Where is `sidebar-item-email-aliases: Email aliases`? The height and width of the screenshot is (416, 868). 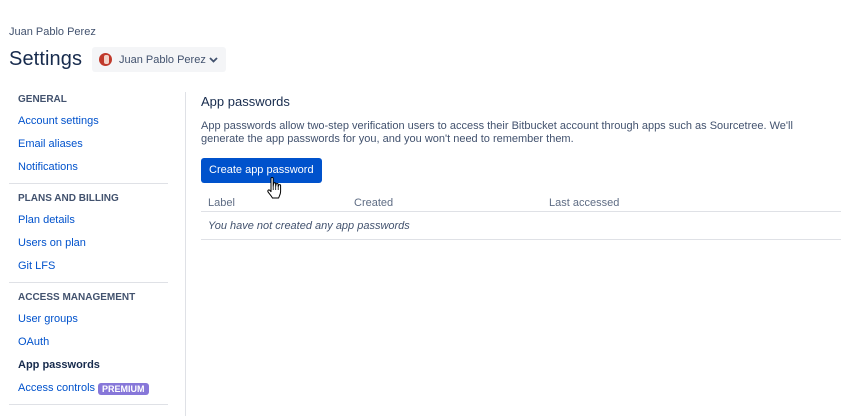 sidebar-item-email-aliases: Email aliases is located at coordinates (93, 144).